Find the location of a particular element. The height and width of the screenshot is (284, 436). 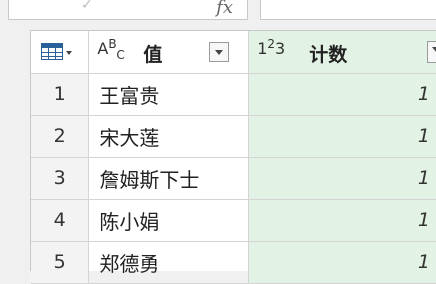

formula-bar-area: ✓ fx is located at coordinates (218, 13).